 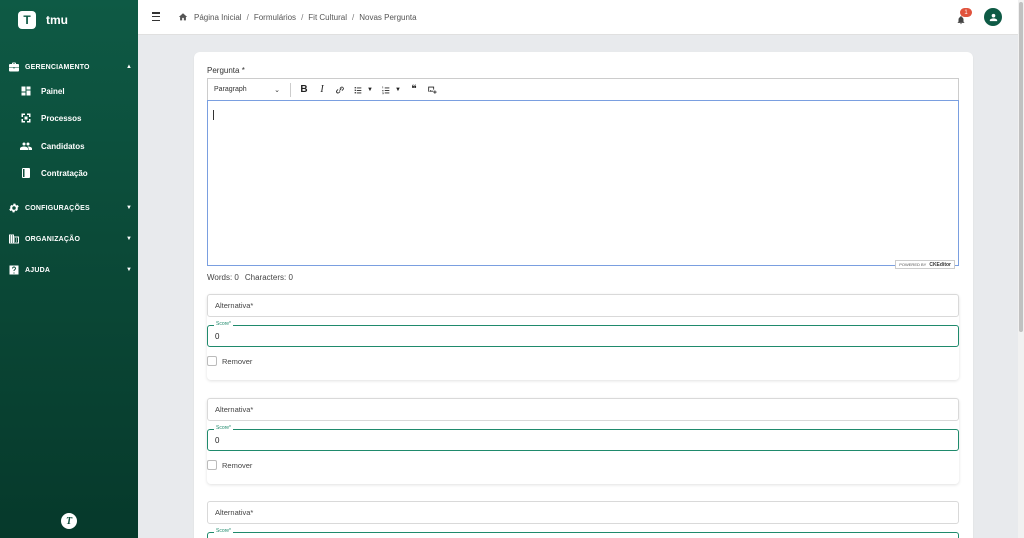 What do you see at coordinates (218, 17) in the screenshot?
I see `breadcrumb-item-home: Página Inicial` at bounding box center [218, 17].